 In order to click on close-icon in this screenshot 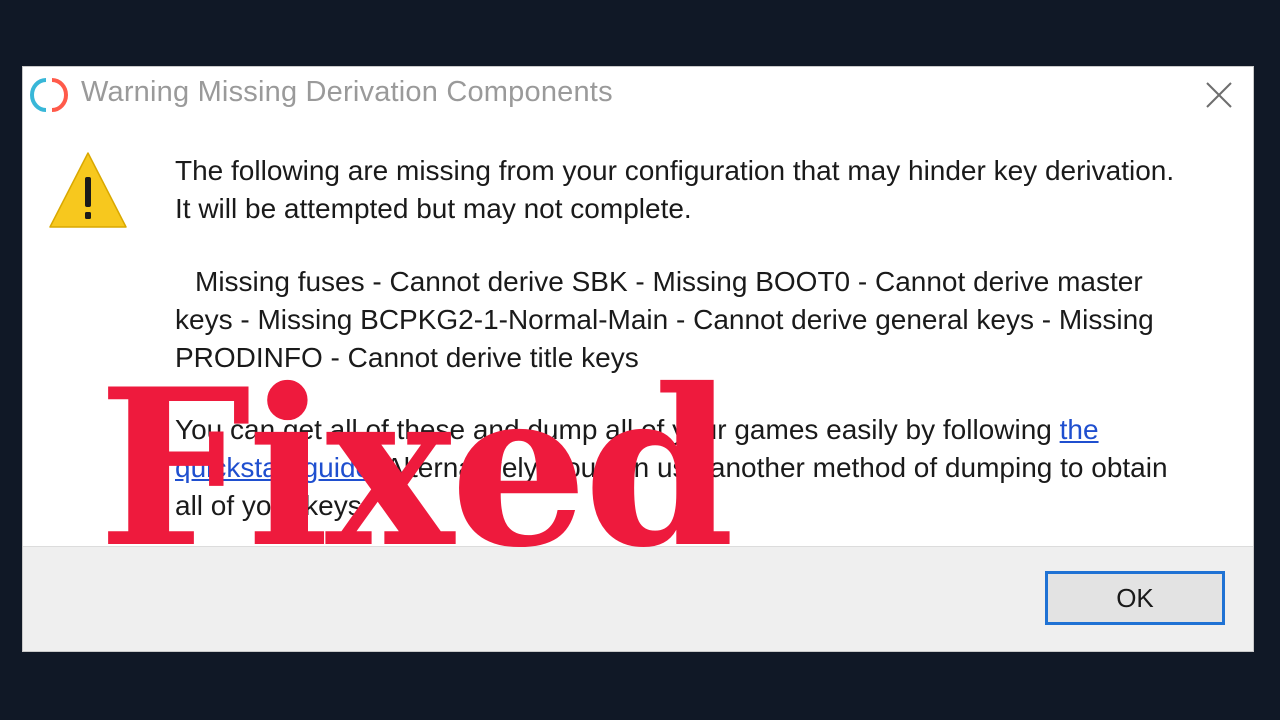, I will do `click(1219, 95)`.